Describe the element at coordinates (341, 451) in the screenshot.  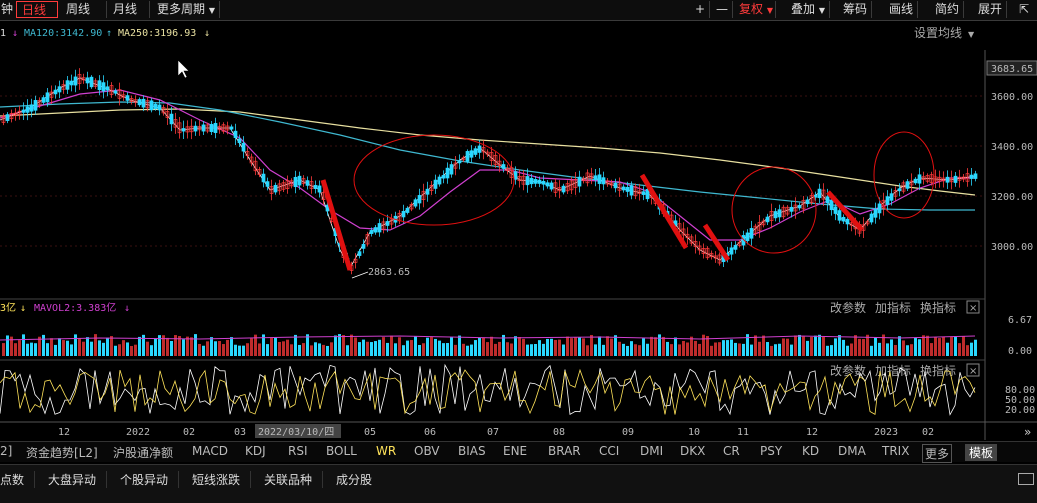
I see `tab-boll: BOLL` at that location.